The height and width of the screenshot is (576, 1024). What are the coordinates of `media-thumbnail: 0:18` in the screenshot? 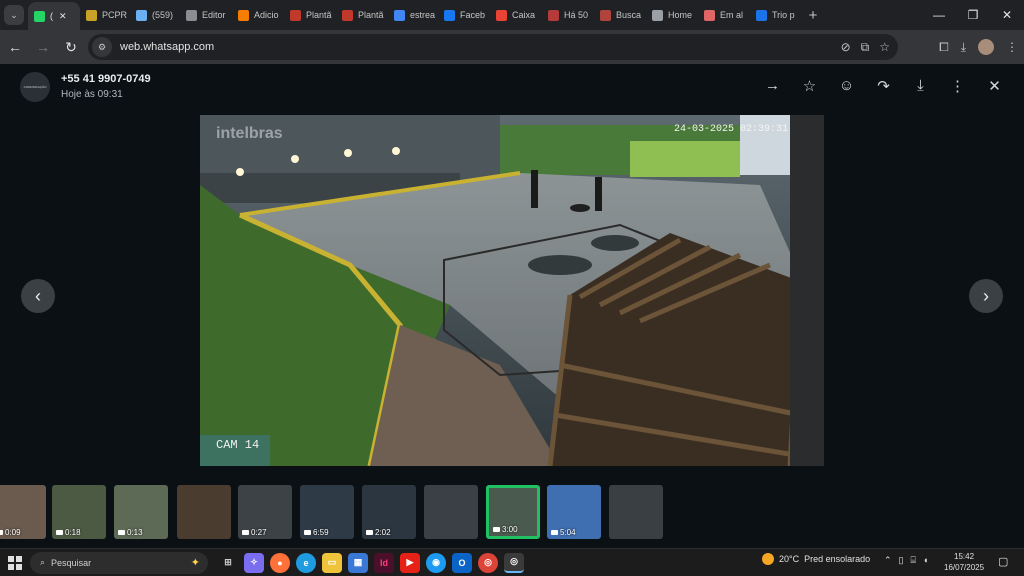 It's located at (79, 512).